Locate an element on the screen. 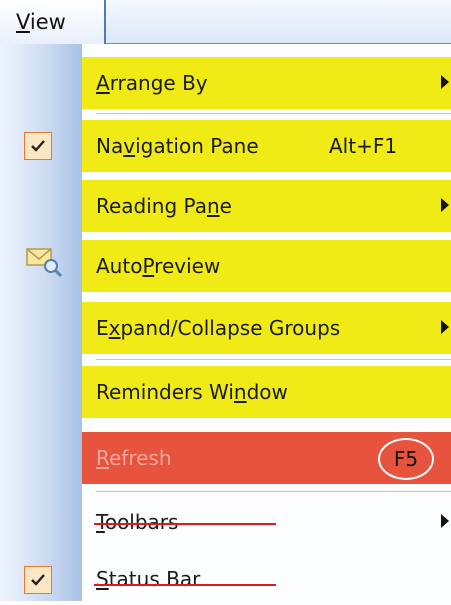 This screenshot has height=605, width=451. menu-item-label: AutoPreview is located at coordinates (158, 266).